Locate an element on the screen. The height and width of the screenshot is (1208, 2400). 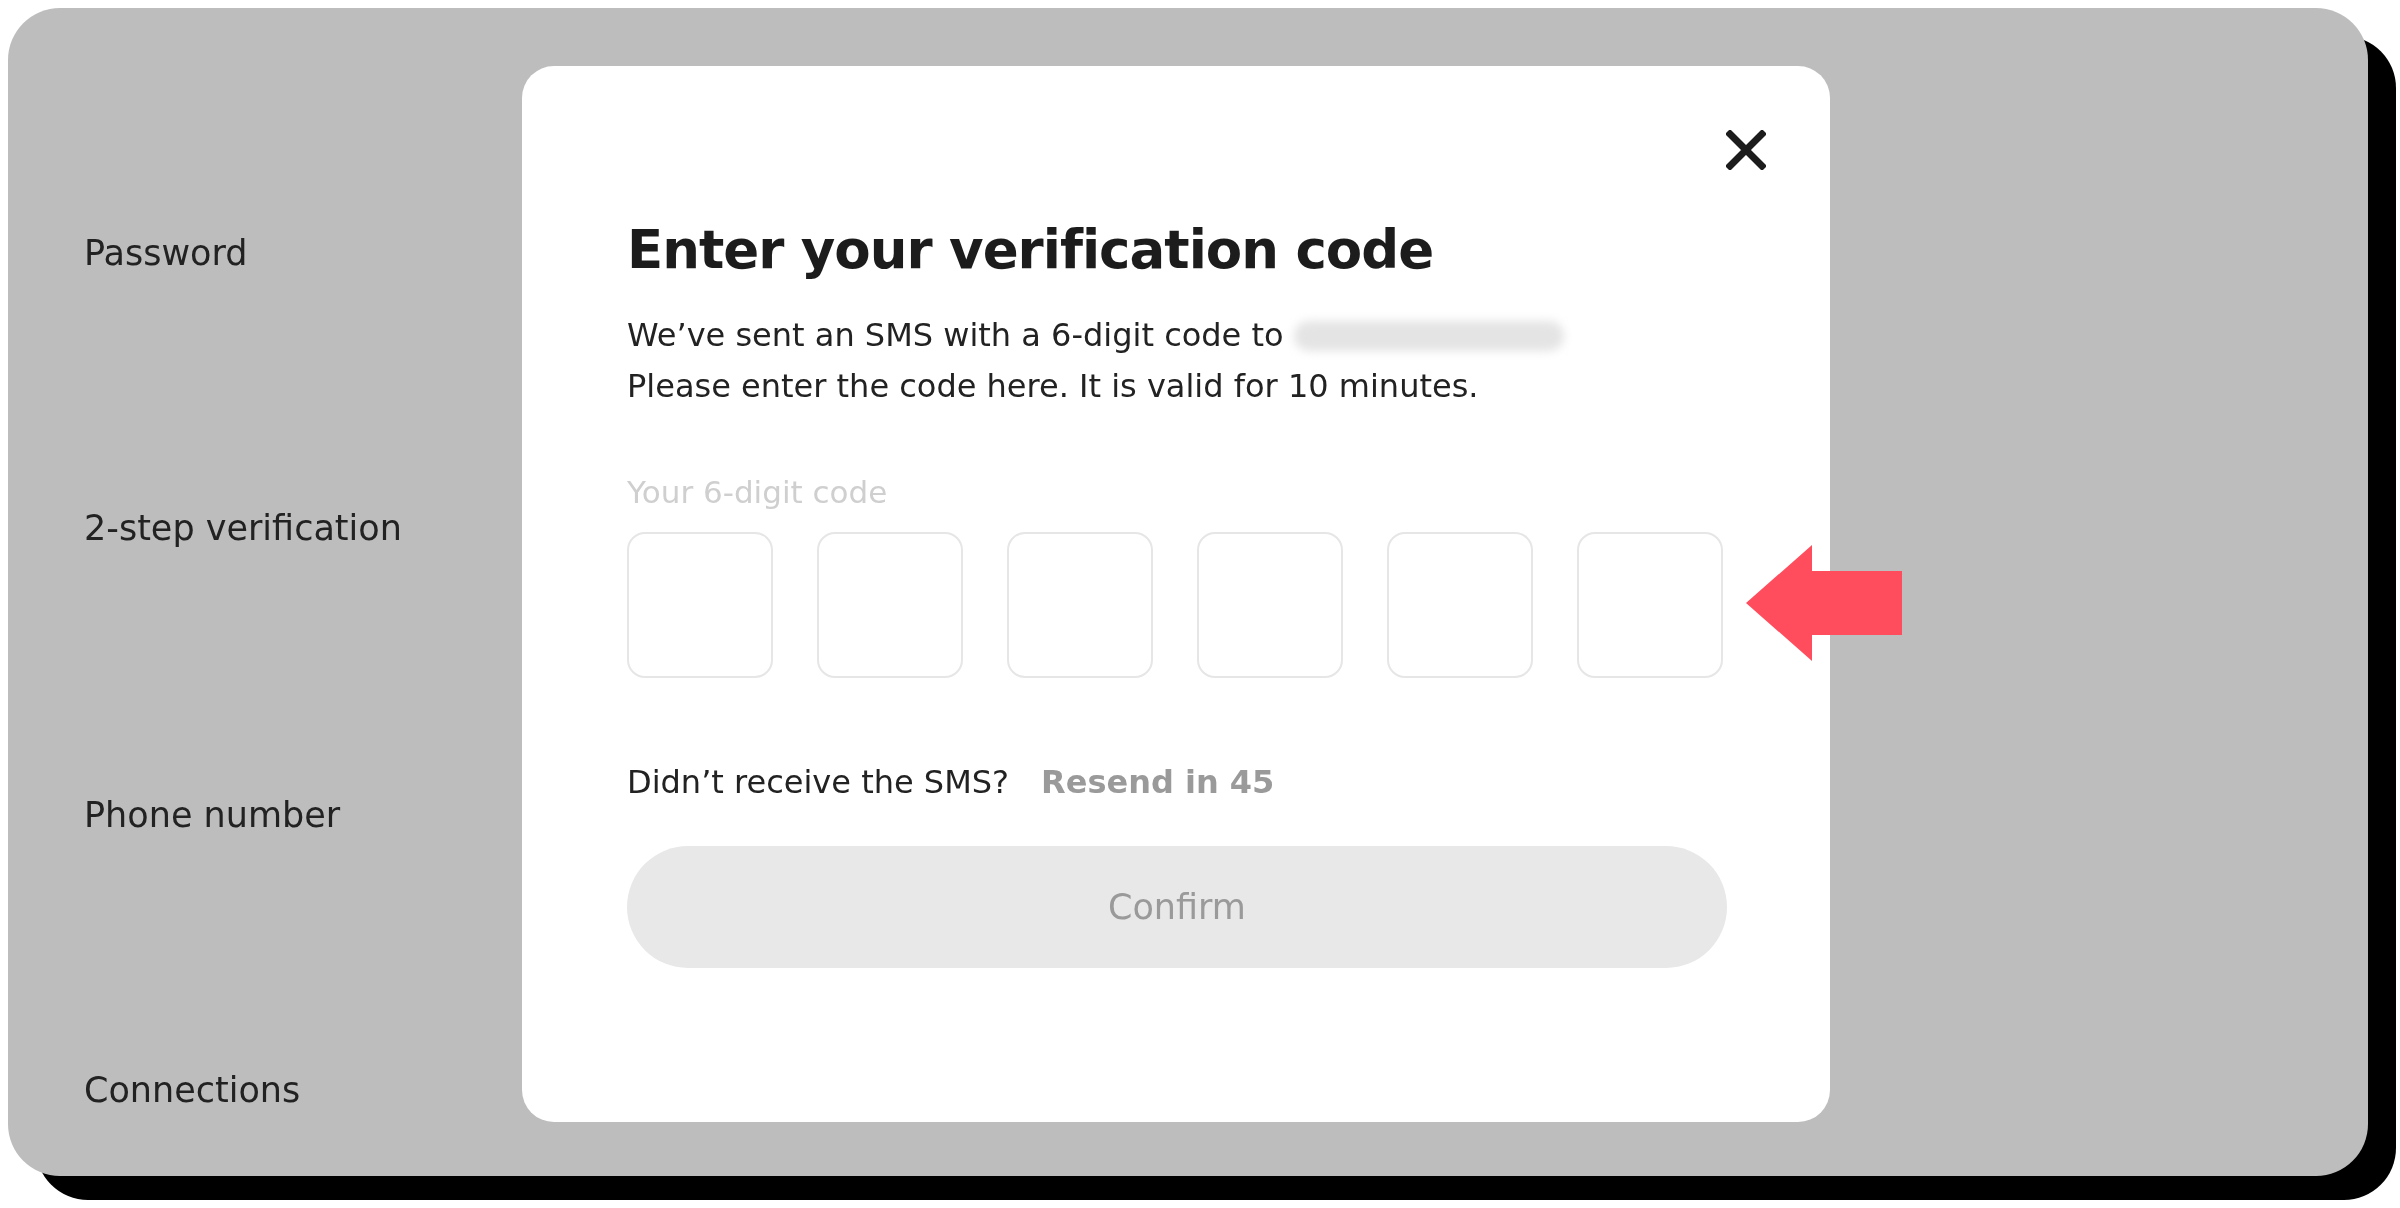
setting-label: Connections is located at coordinates (192, 1090).